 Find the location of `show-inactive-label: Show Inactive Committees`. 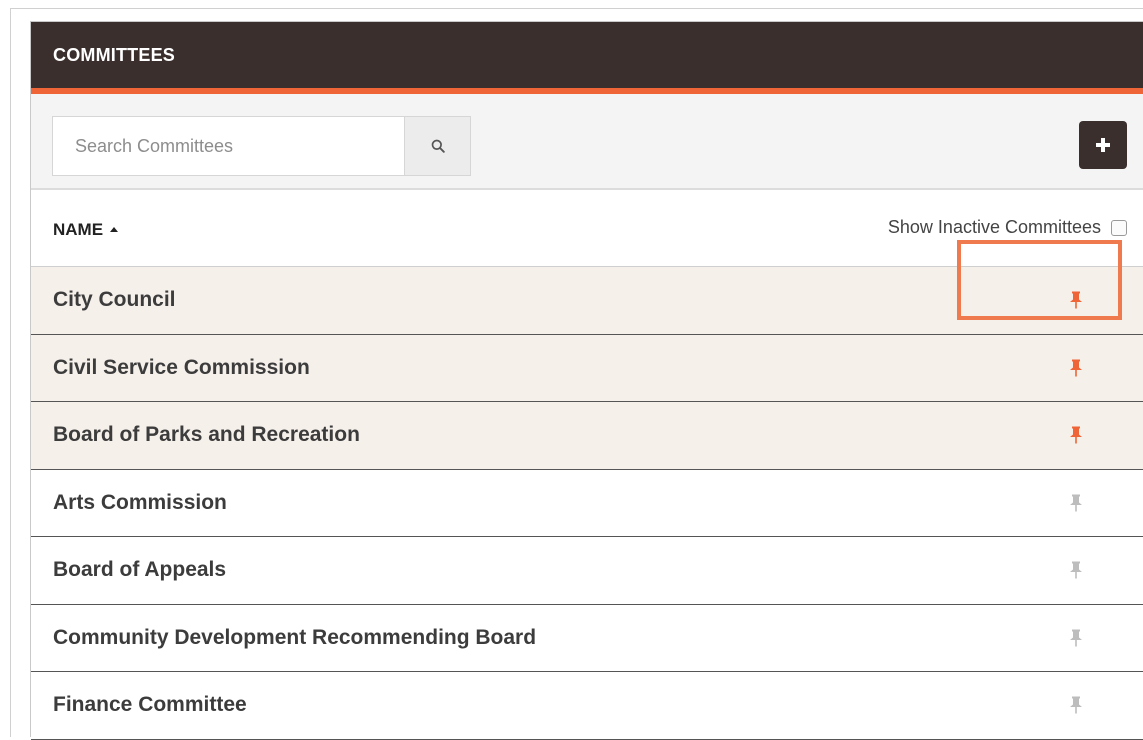

show-inactive-label: Show Inactive Committees is located at coordinates (994, 227).